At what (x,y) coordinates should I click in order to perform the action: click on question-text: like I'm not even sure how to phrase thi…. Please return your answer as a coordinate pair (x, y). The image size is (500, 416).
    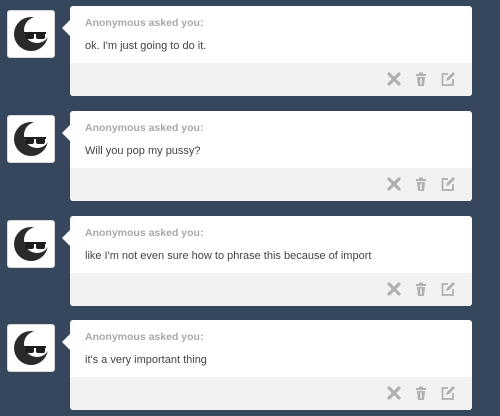
    Looking at the image, I should click on (228, 256).